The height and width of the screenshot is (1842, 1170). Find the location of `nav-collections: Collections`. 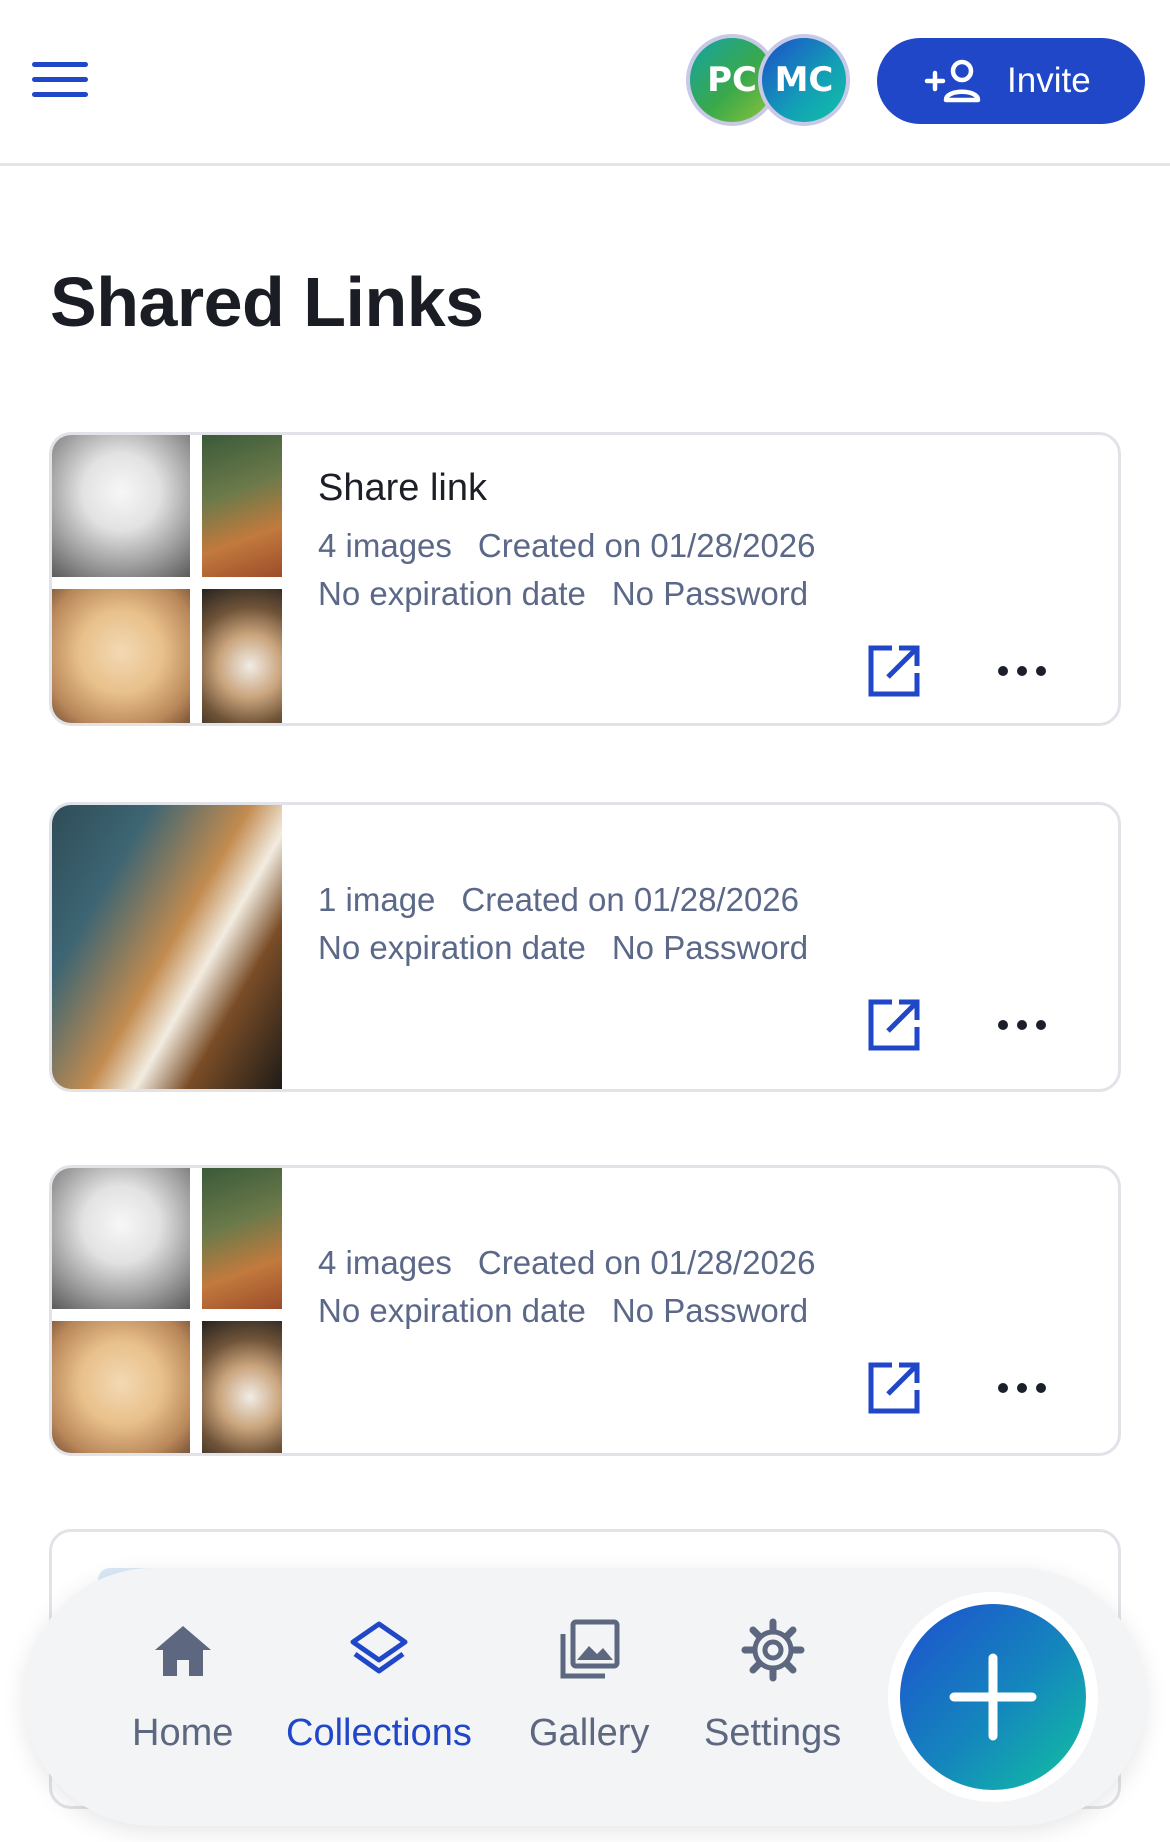

nav-collections: Collections is located at coordinates (379, 1686).